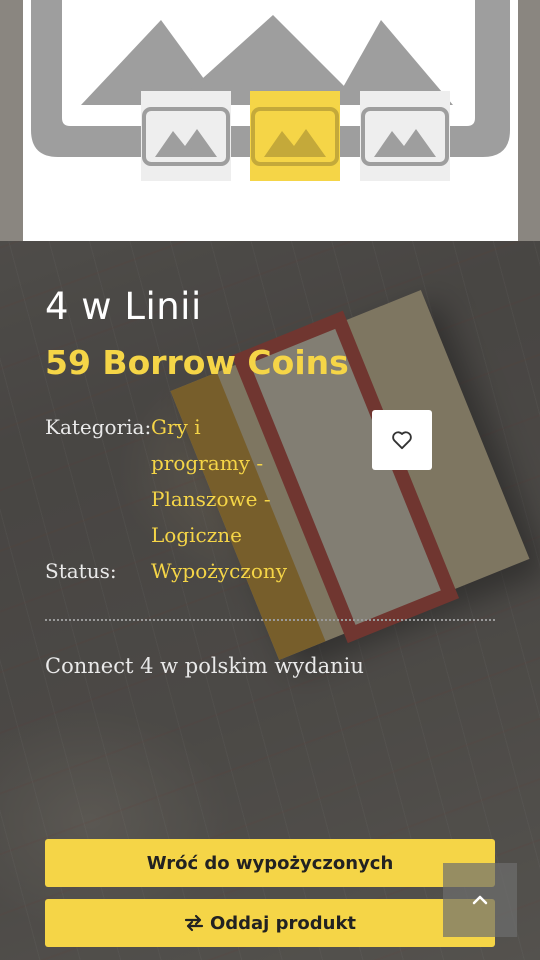 The height and width of the screenshot is (960, 540). Describe the element at coordinates (283, 923) in the screenshot. I see `return-button-label: Oddaj produkt` at that location.